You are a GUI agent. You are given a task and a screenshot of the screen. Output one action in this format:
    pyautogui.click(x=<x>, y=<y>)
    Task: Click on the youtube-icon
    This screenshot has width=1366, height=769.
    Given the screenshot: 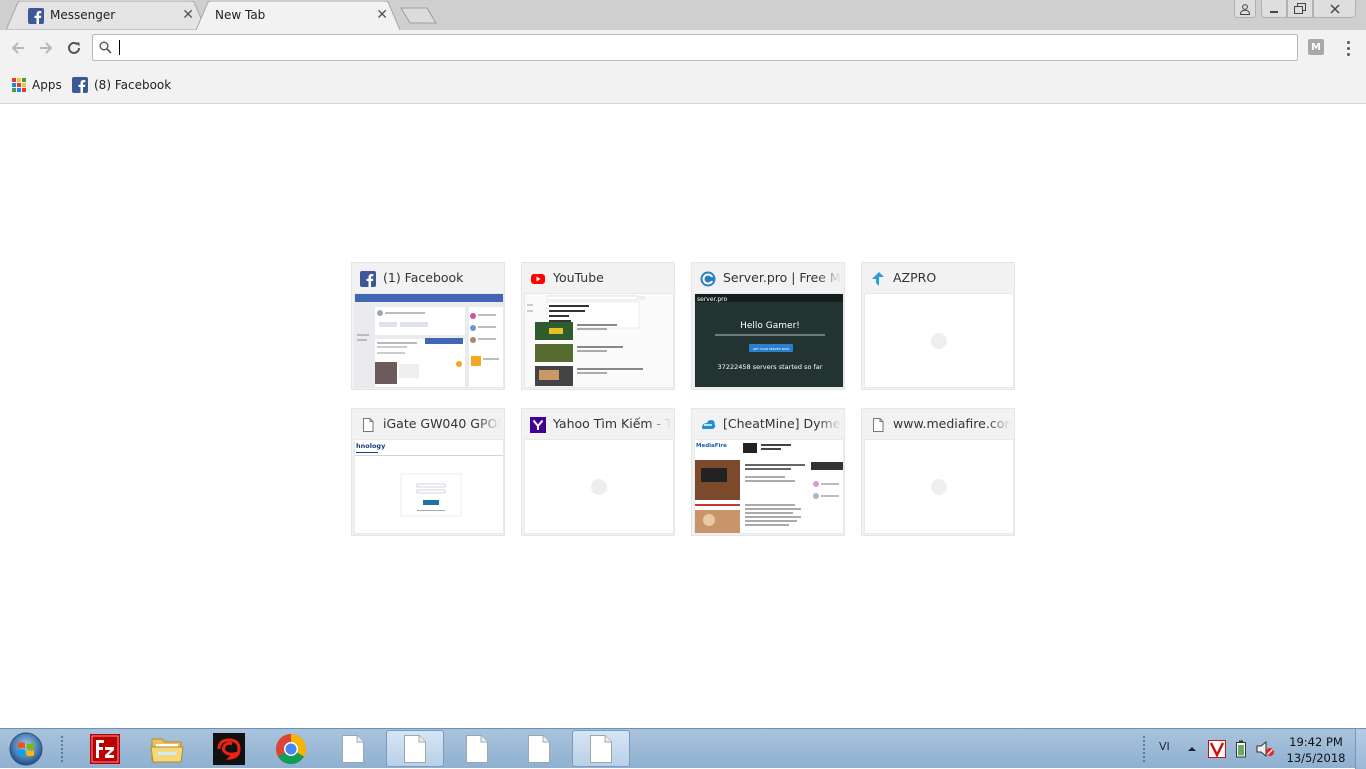 What is the action you would take?
    pyautogui.click(x=538, y=279)
    